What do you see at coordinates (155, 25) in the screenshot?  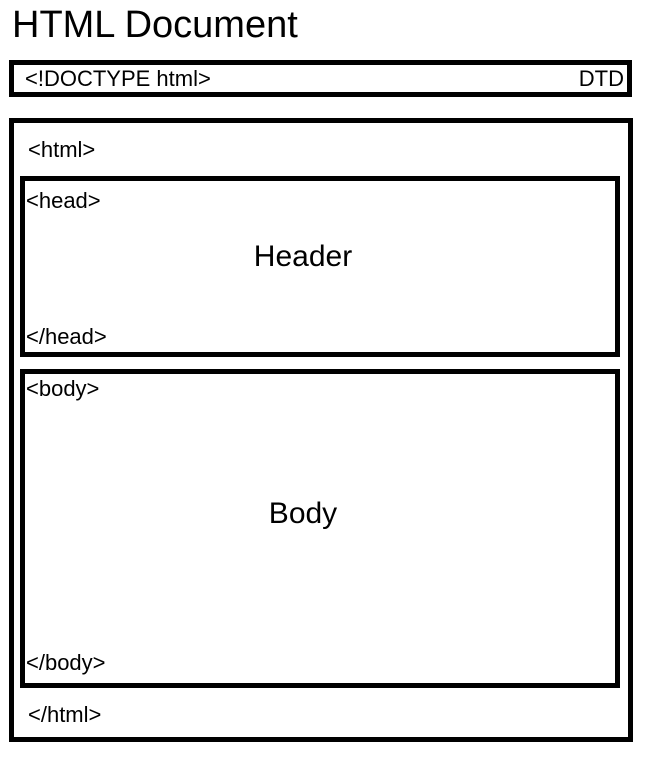 I see `diagram-title: HTML Document` at bounding box center [155, 25].